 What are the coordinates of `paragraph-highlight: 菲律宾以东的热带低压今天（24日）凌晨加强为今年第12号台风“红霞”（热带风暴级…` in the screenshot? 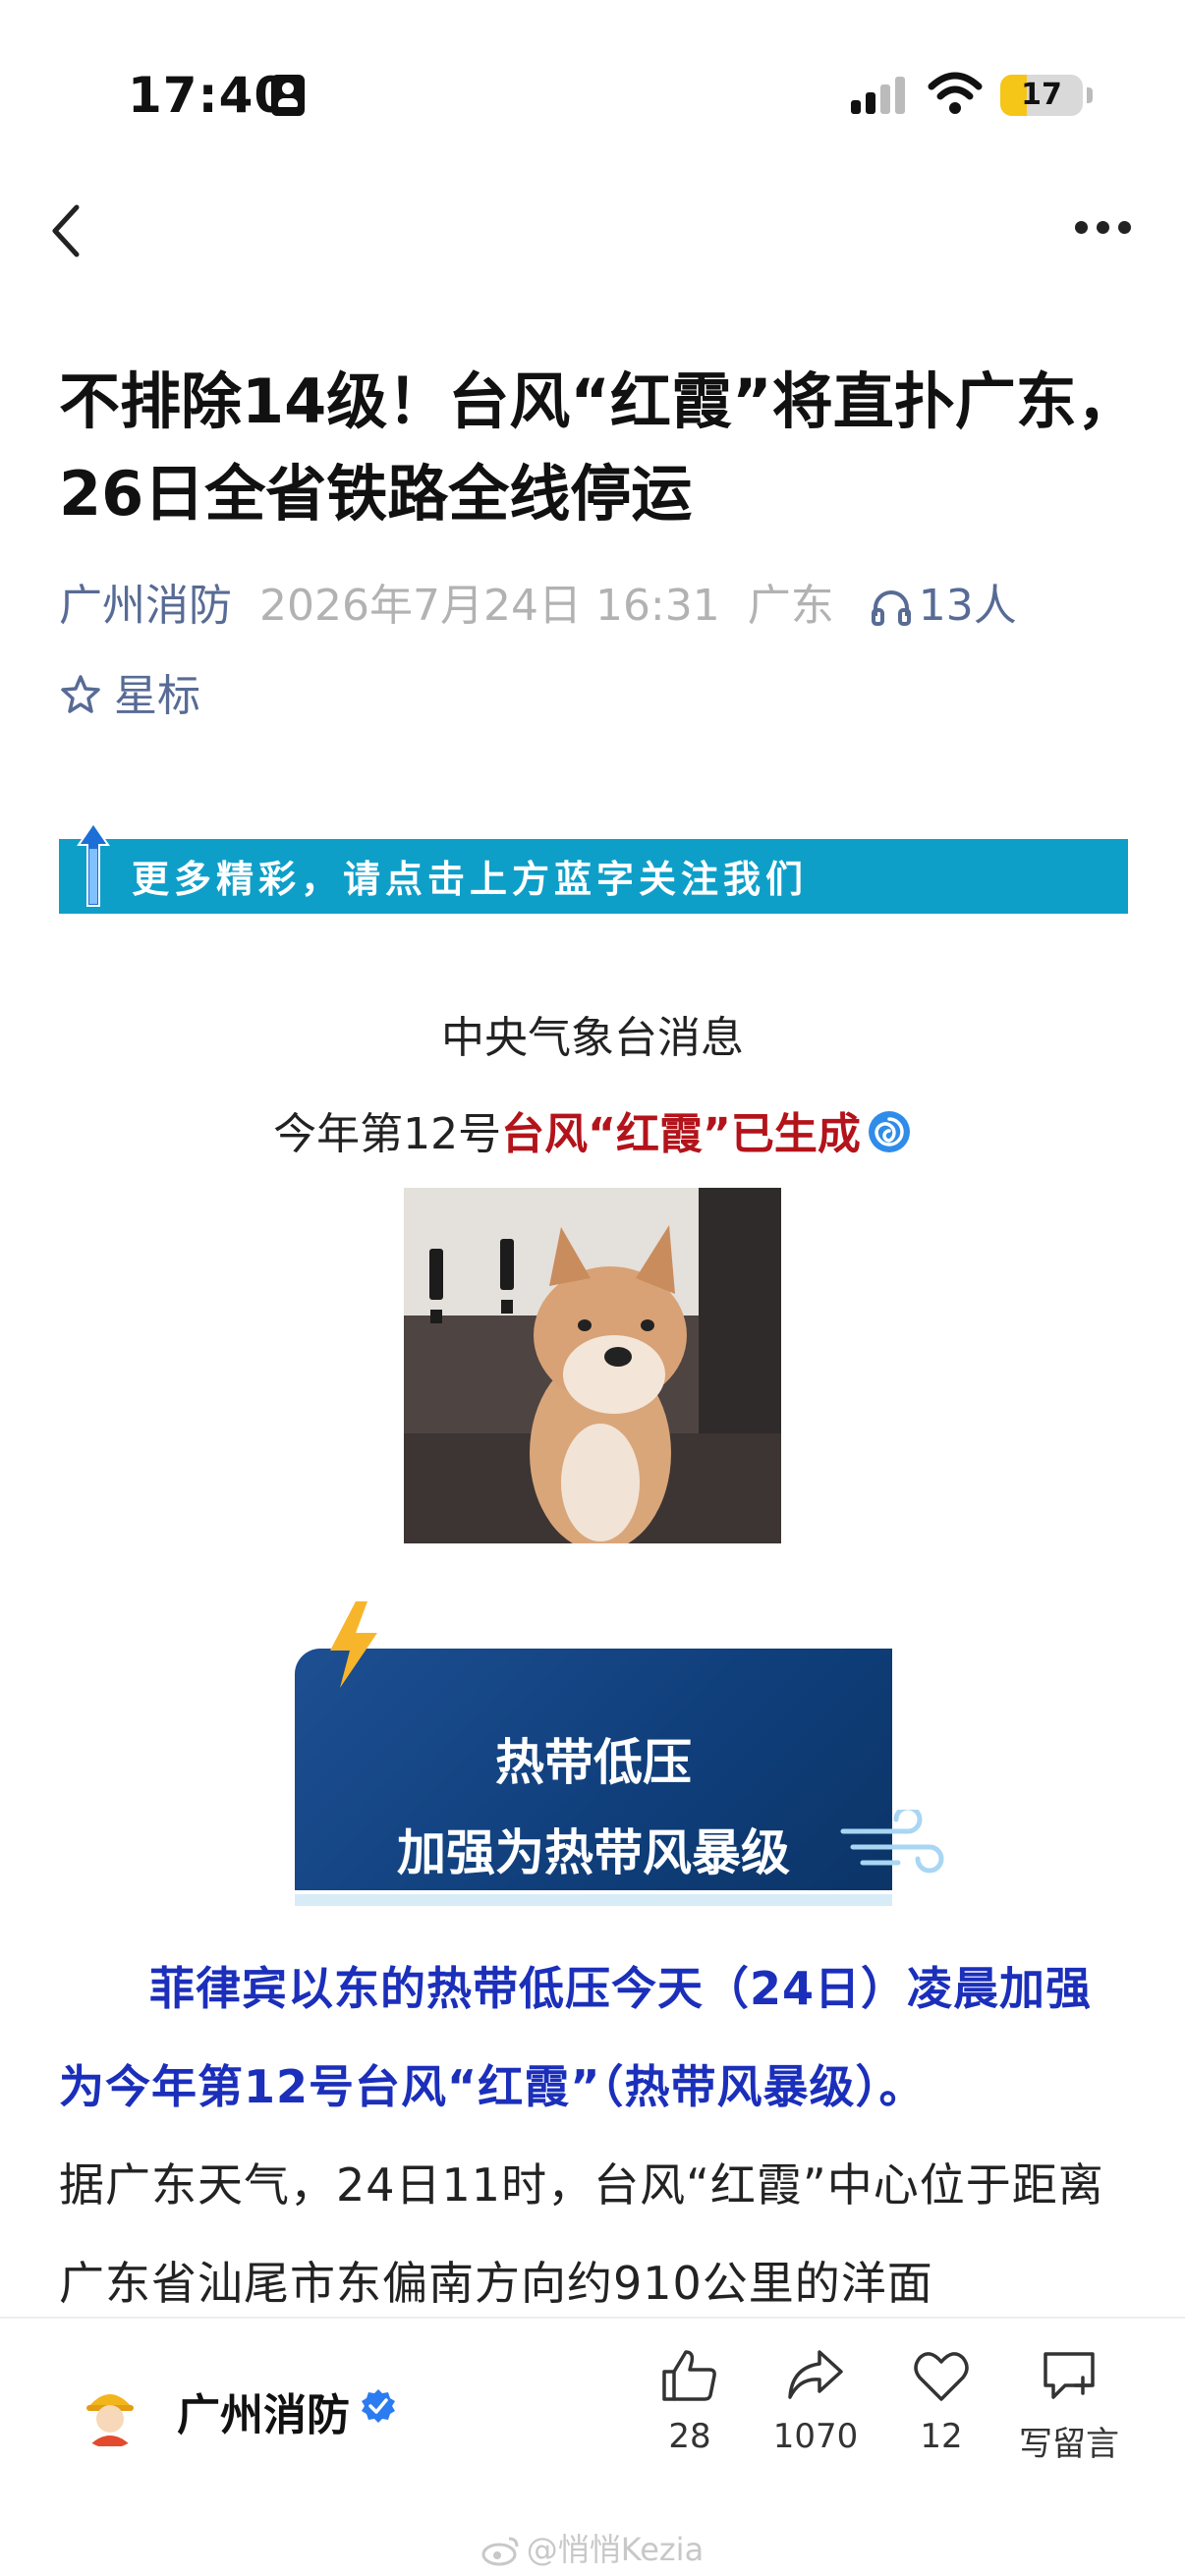 It's located at (576, 2037).